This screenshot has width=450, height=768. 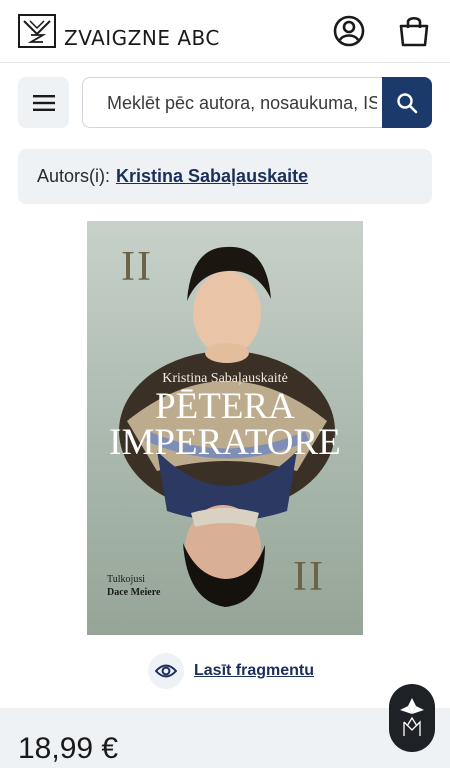 What do you see at coordinates (126, 579) in the screenshot?
I see `translator-label: Tulkojusi` at bounding box center [126, 579].